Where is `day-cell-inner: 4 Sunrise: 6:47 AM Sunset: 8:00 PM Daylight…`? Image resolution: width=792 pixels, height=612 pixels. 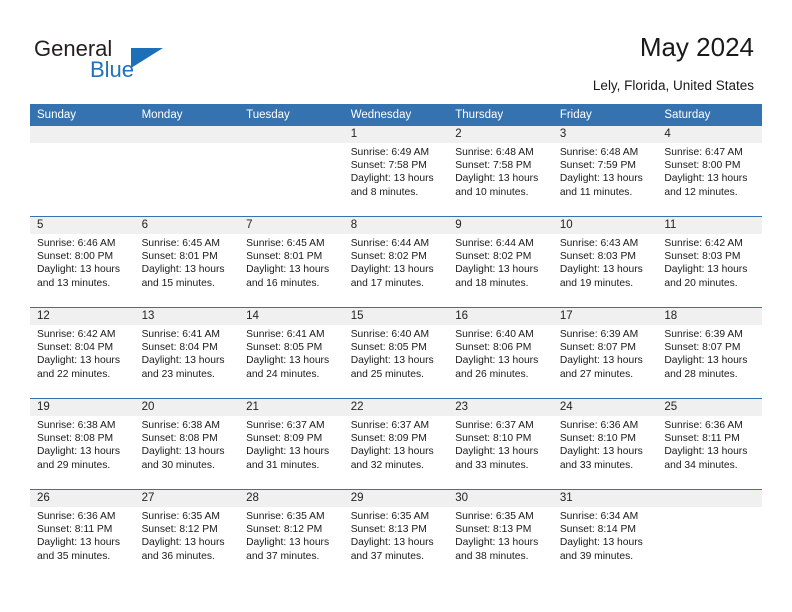 day-cell-inner: 4 Sunrise: 6:47 AM Sunset: 8:00 PM Daylight… is located at coordinates (709, 171).